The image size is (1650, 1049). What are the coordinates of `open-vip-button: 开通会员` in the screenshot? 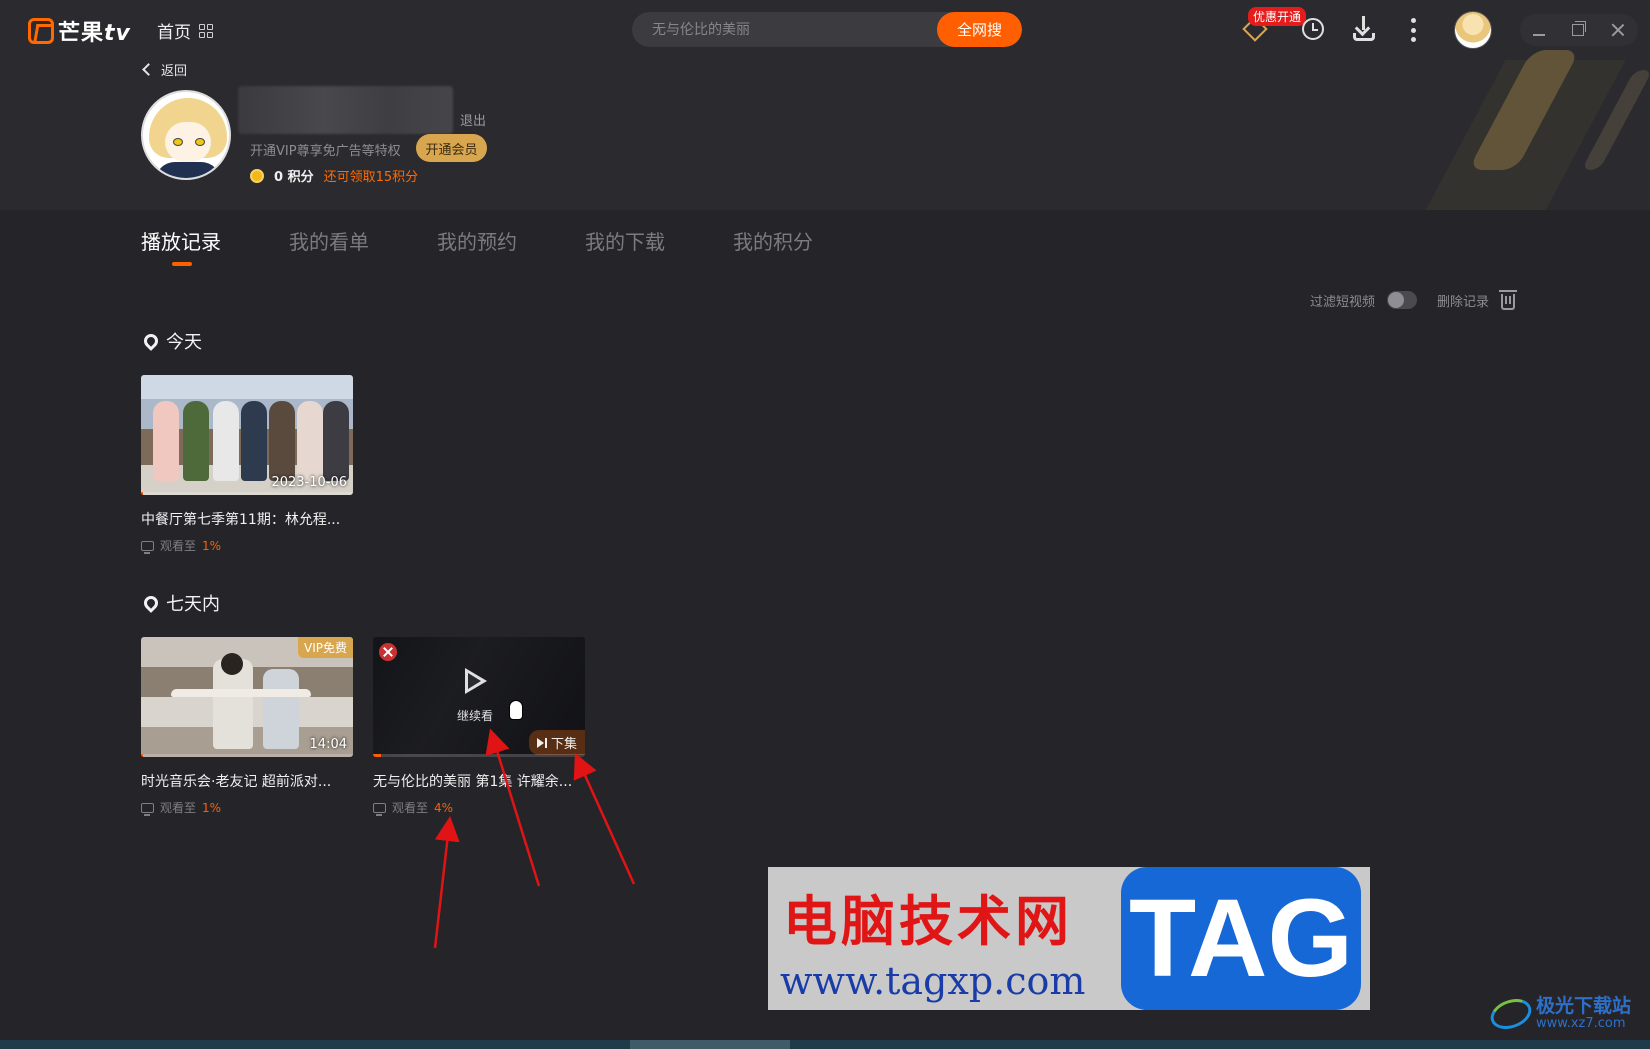 It's located at (451, 148).